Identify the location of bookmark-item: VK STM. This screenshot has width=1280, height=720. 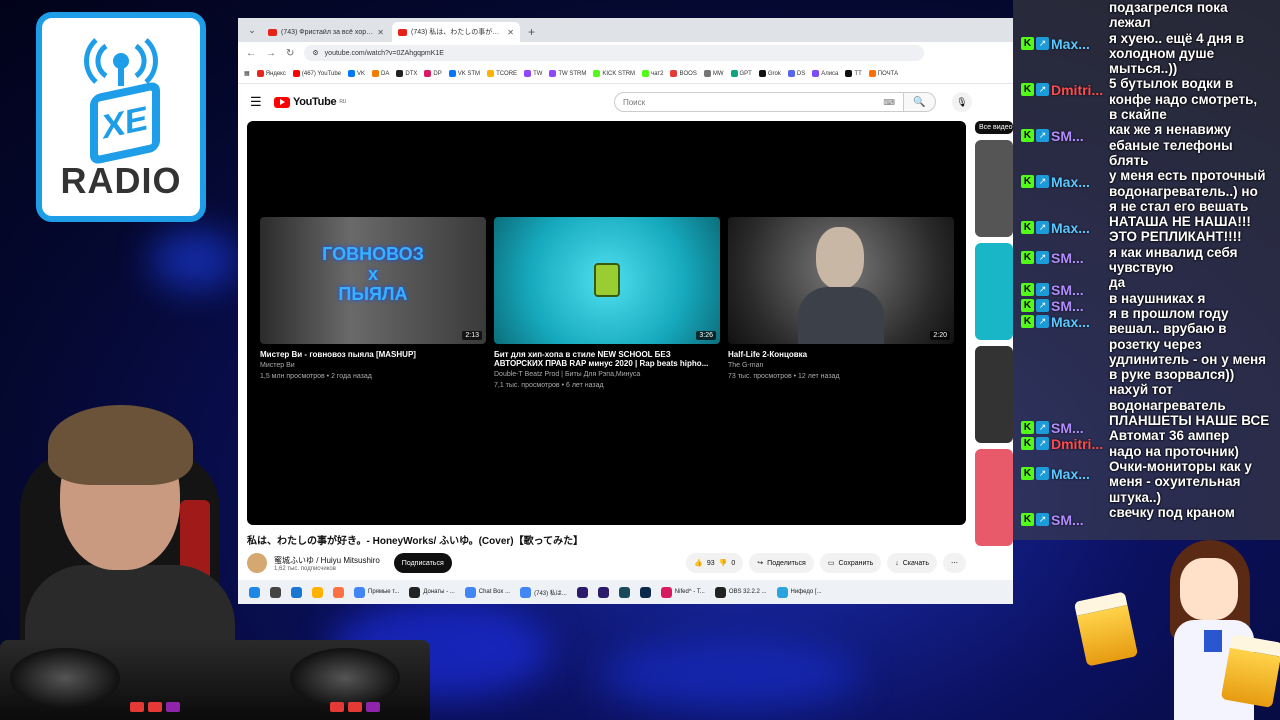
(464, 73).